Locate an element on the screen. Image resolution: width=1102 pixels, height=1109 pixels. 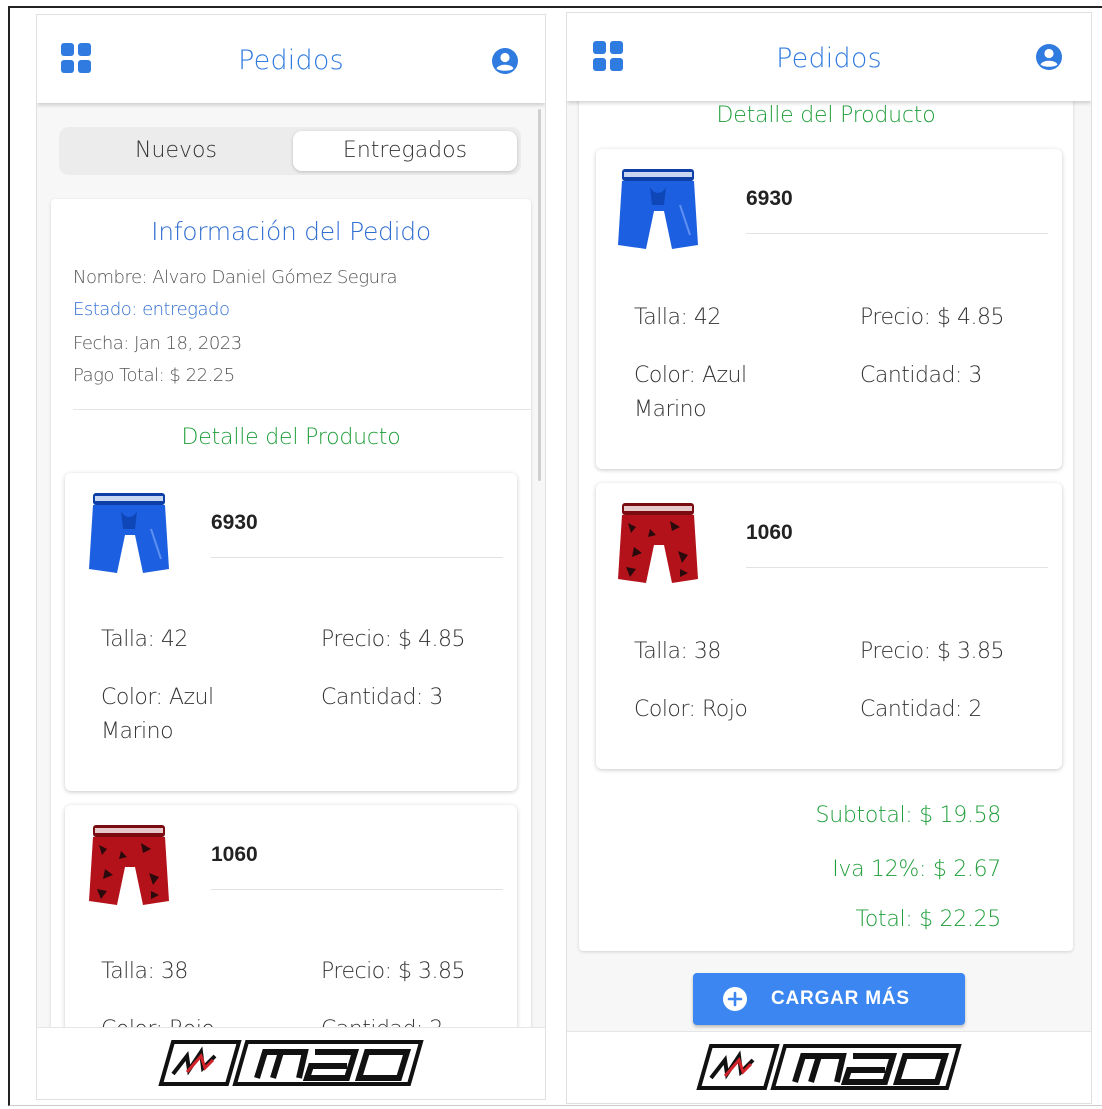
order-status: Estado: entregado is located at coordinates (151, 309).